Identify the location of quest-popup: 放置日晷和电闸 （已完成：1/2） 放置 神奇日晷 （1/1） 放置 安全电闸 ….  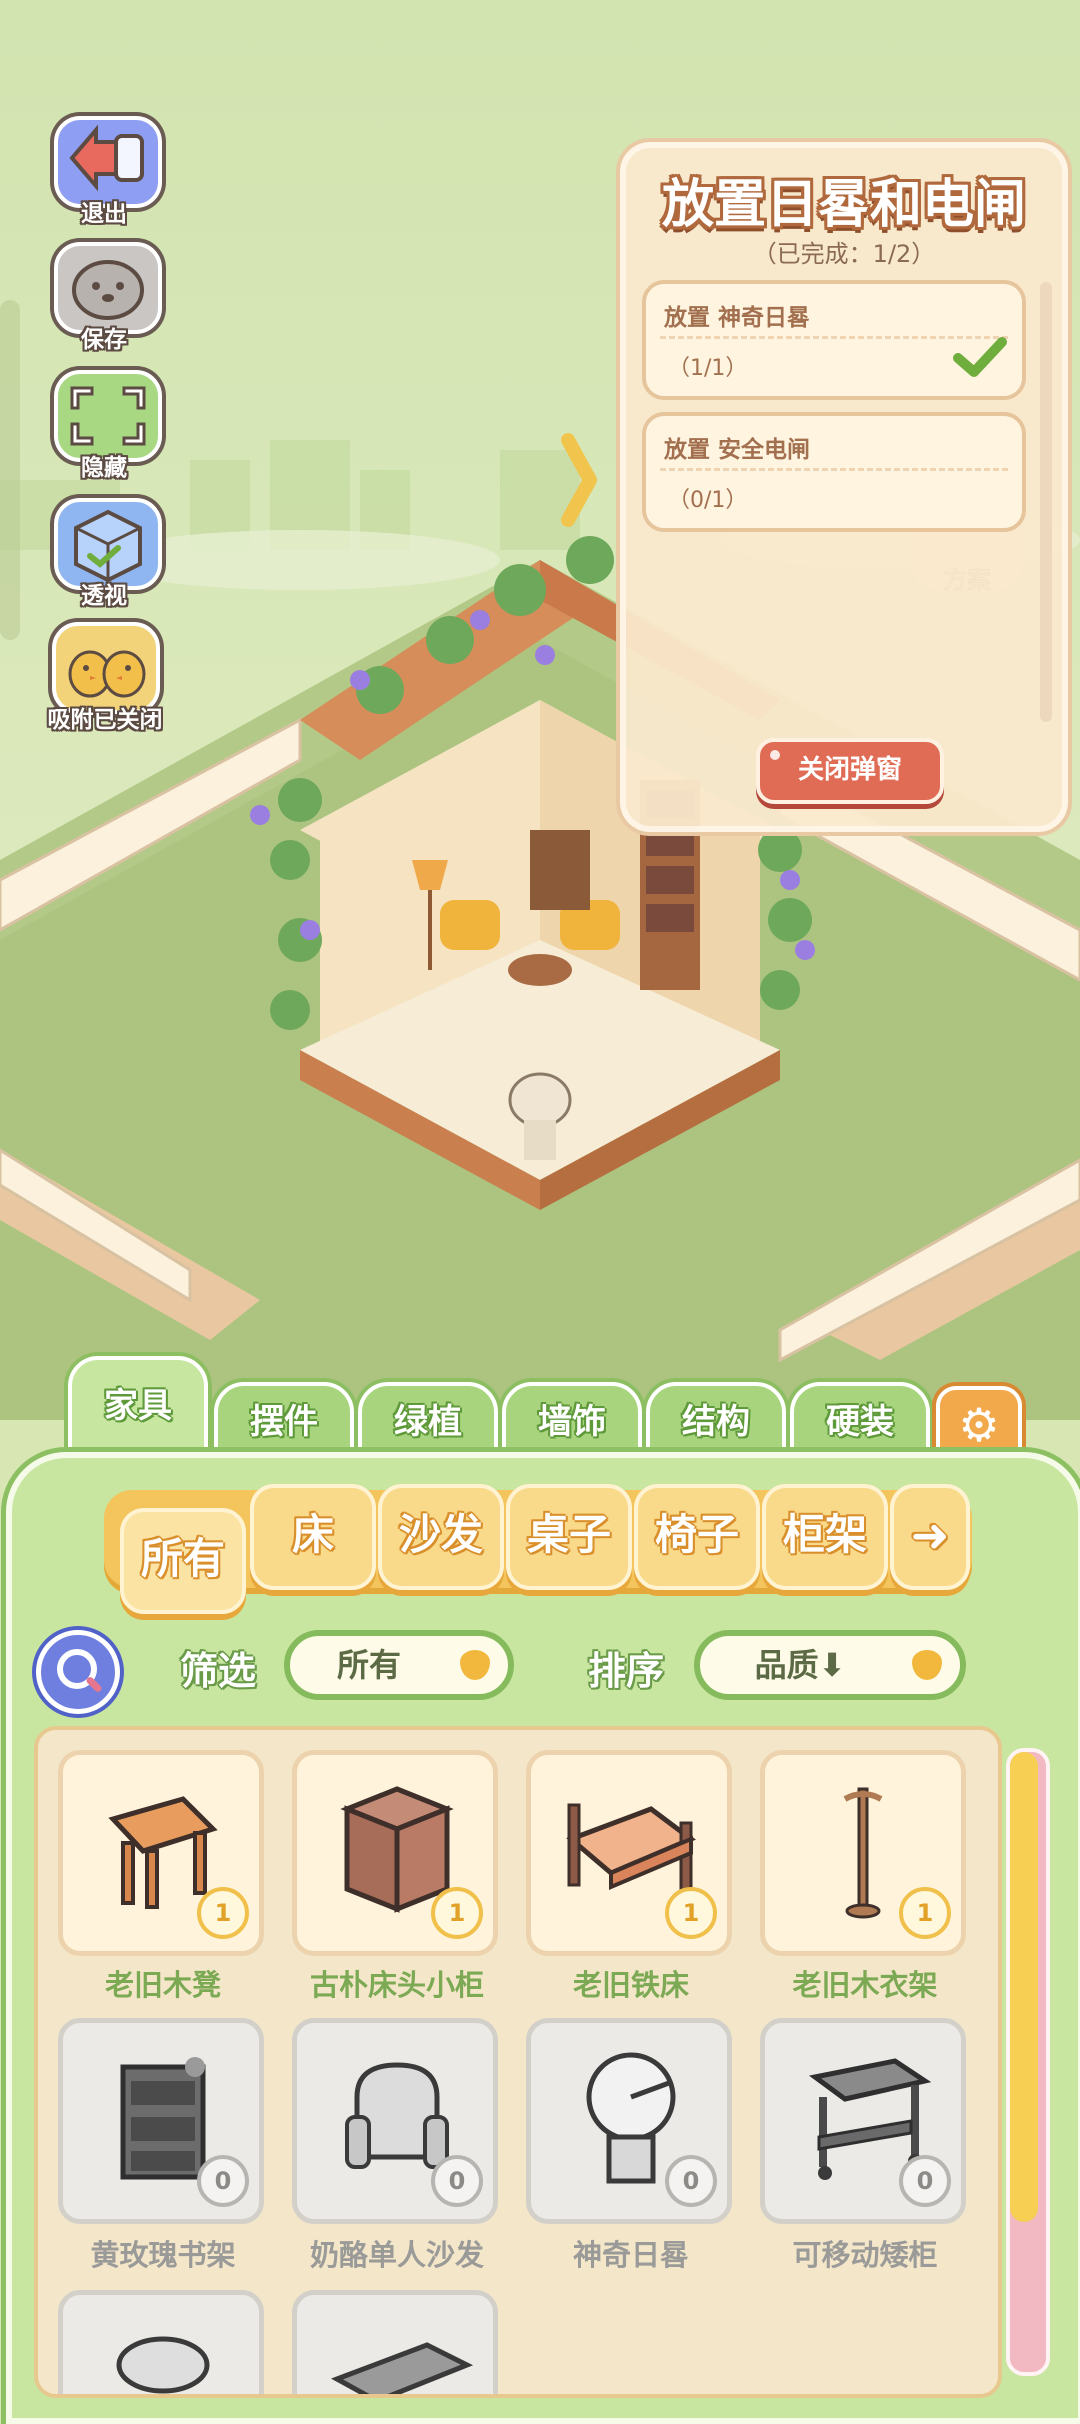
(844, 487).